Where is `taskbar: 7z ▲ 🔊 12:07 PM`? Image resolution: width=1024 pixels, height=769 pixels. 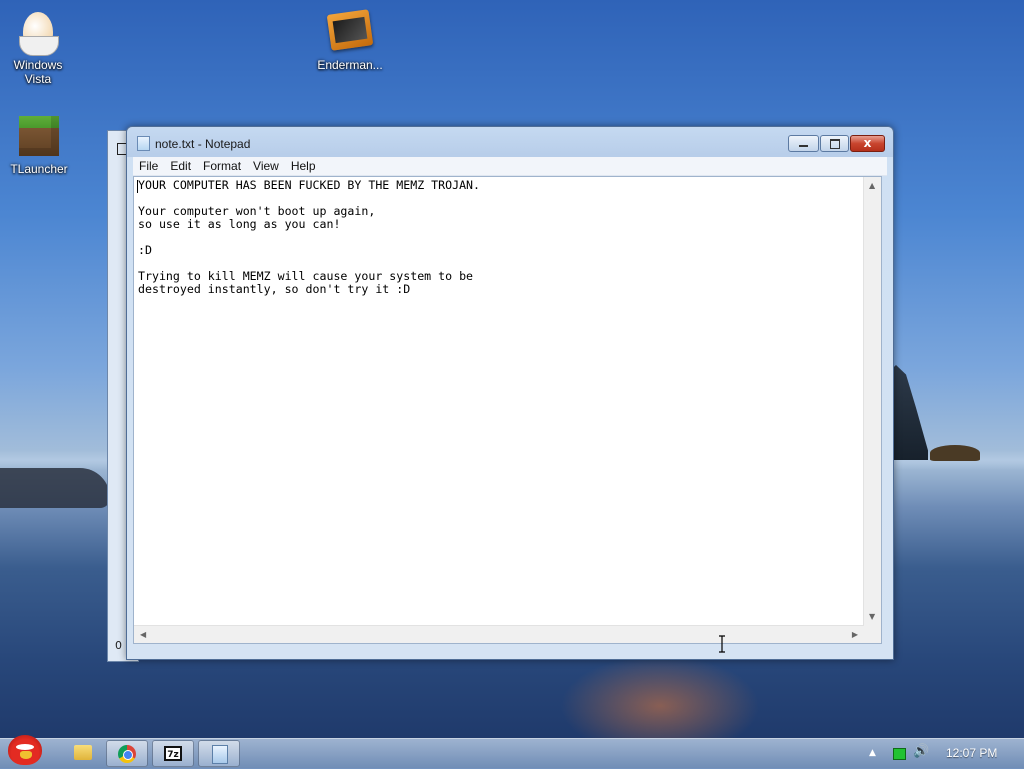
taskbar: 7z ▲ 🔊 12:07 PM is located at coordinates (512, 752).